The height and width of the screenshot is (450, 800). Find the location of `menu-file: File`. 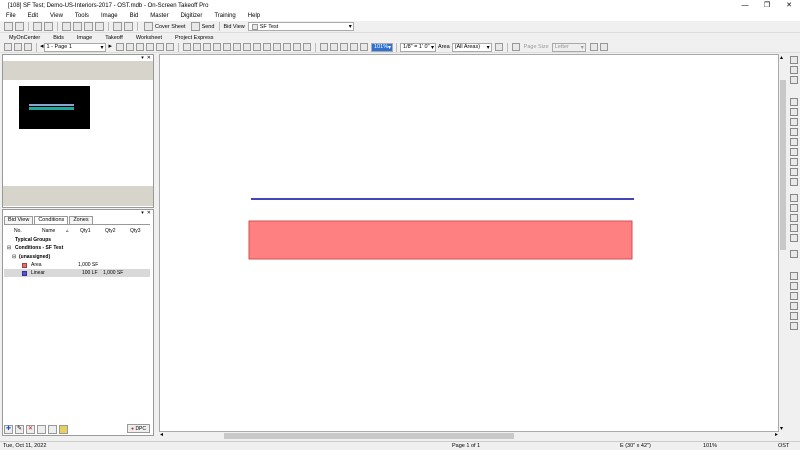

menu-file: File is located at coordinates (11, 16).